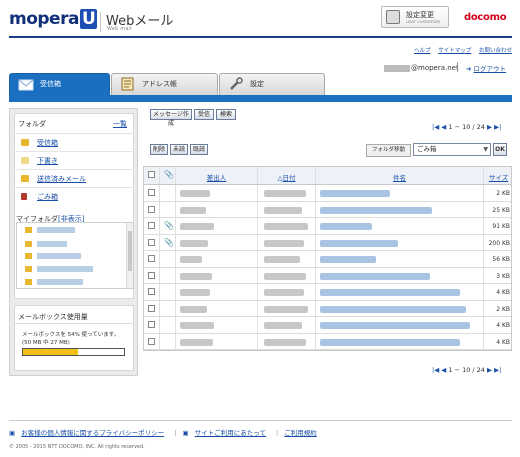 Image resolution: width=520 pixels, height=457 pixels. Describe the element at coordinates (466, 370) in the screenshot. I see `pager-bottom: |◀ ◀ 1 − 10 / 24 ▶ ▶|` at that location.